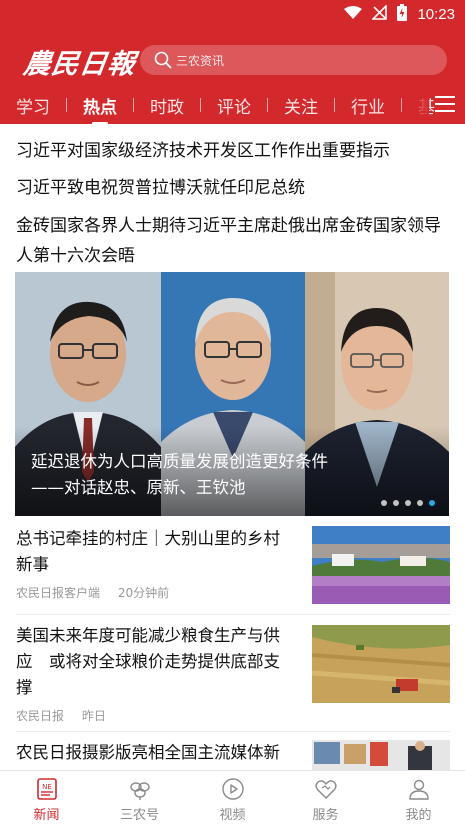  I want to click on nav-label: 三农号, so click(139, 815).